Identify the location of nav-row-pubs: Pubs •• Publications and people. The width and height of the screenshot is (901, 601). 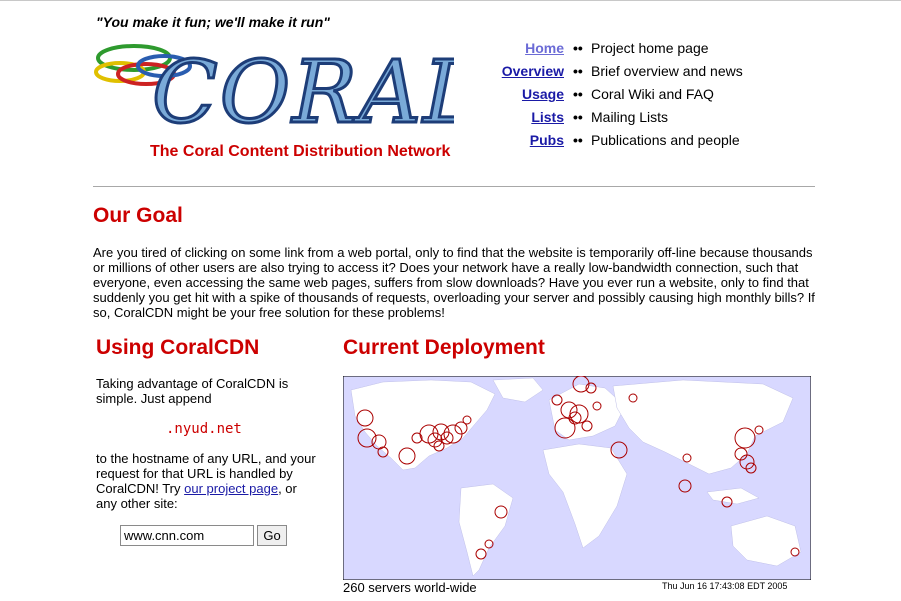
(630, 143).